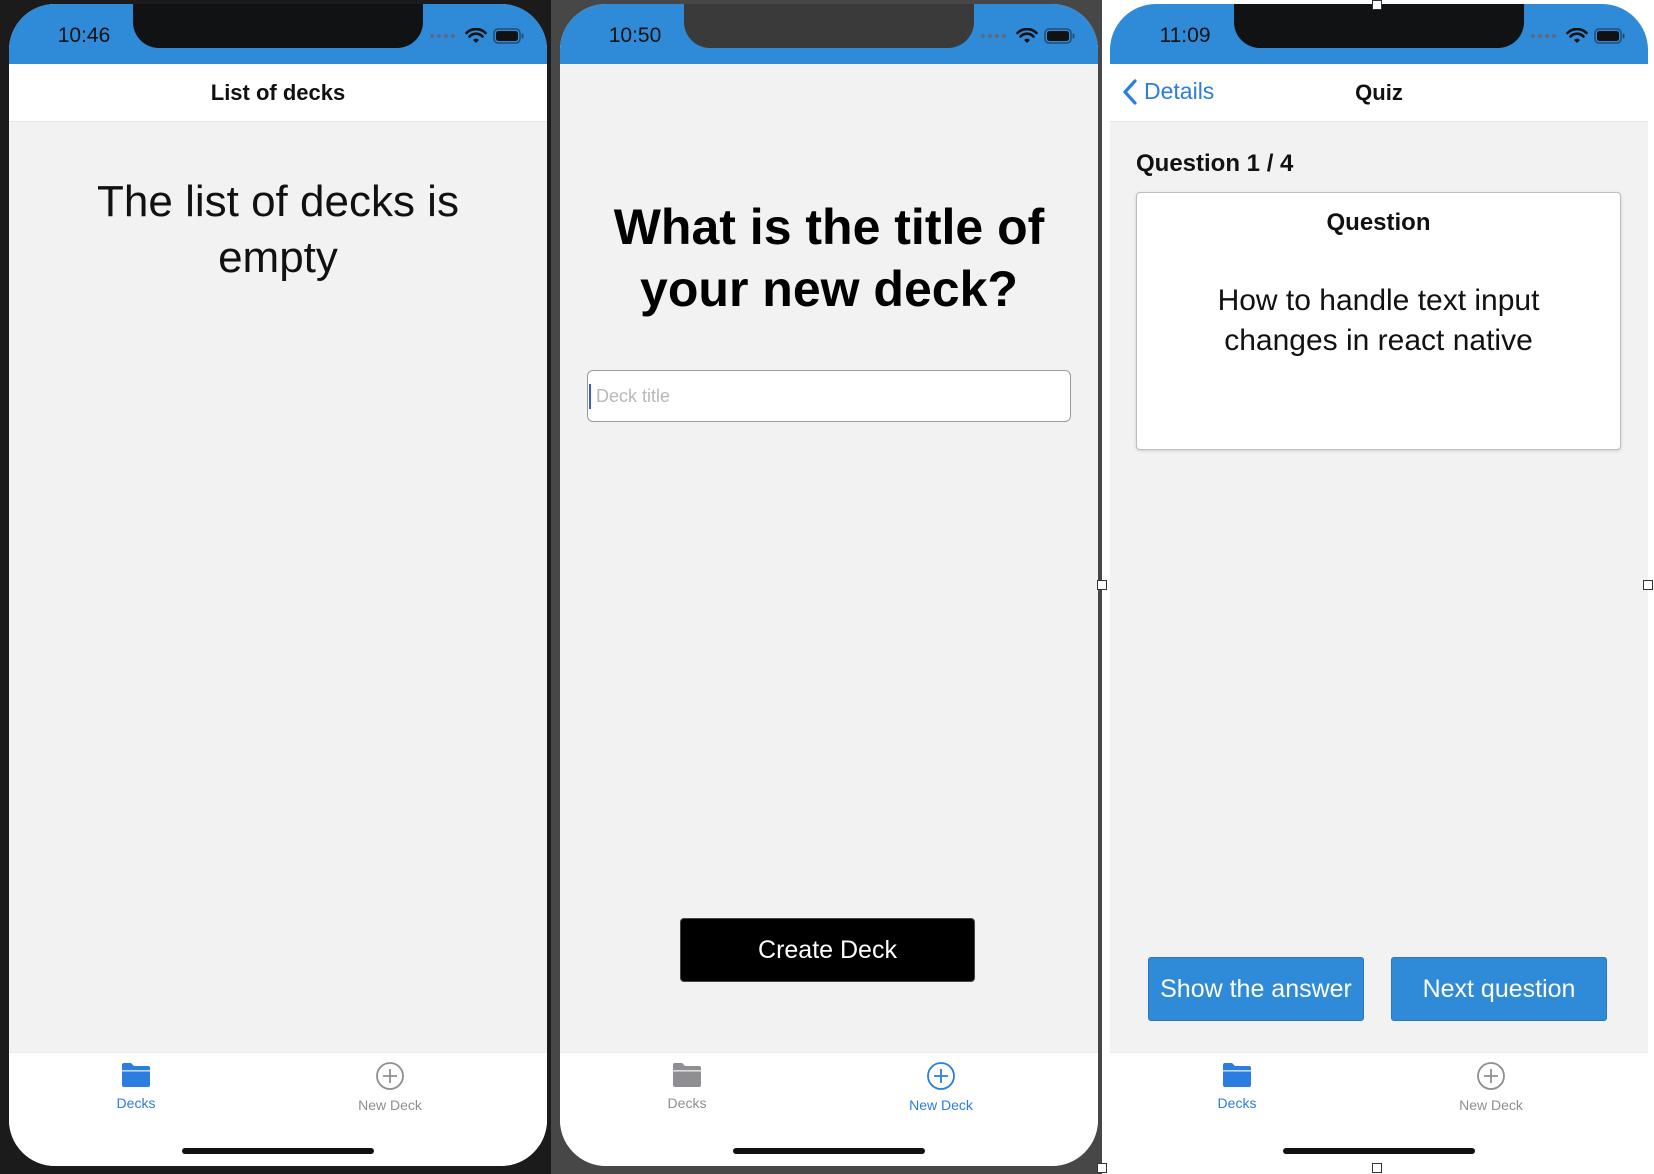  What do you see at coordinates (1499, 989) in the screenshot?
I see `next-question-button: Next question` at bounding box center [1499, 989].